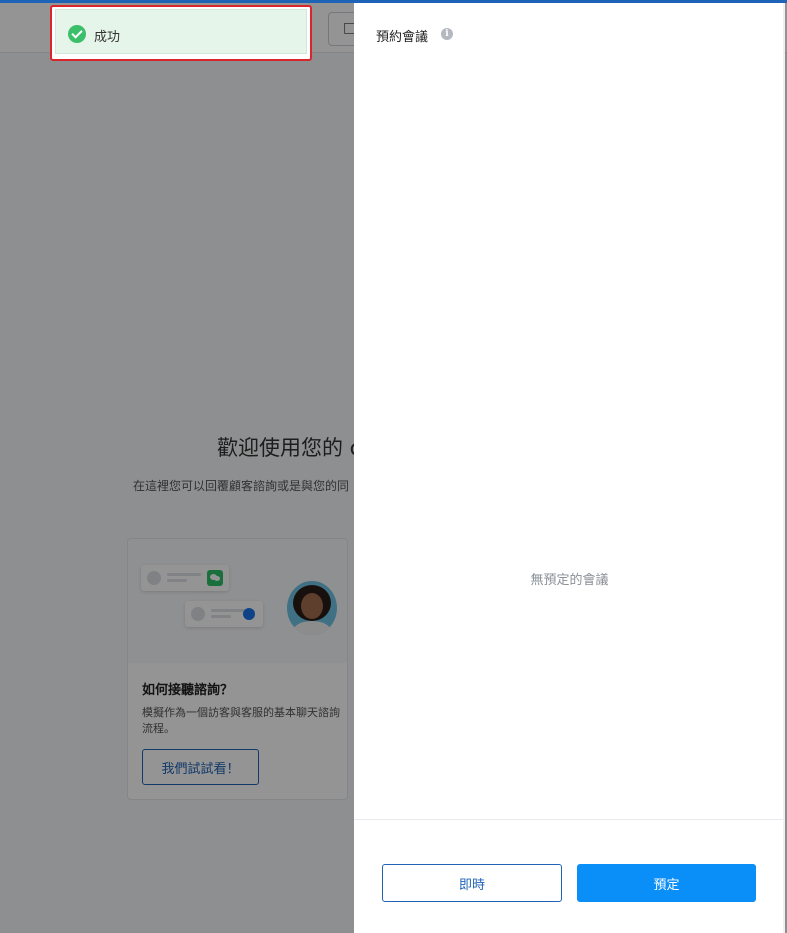  What do you see at coordinates (569, 876) in the screenshot?
I see `panel-footer: 即時 預定` at bounding box center [569, 876].